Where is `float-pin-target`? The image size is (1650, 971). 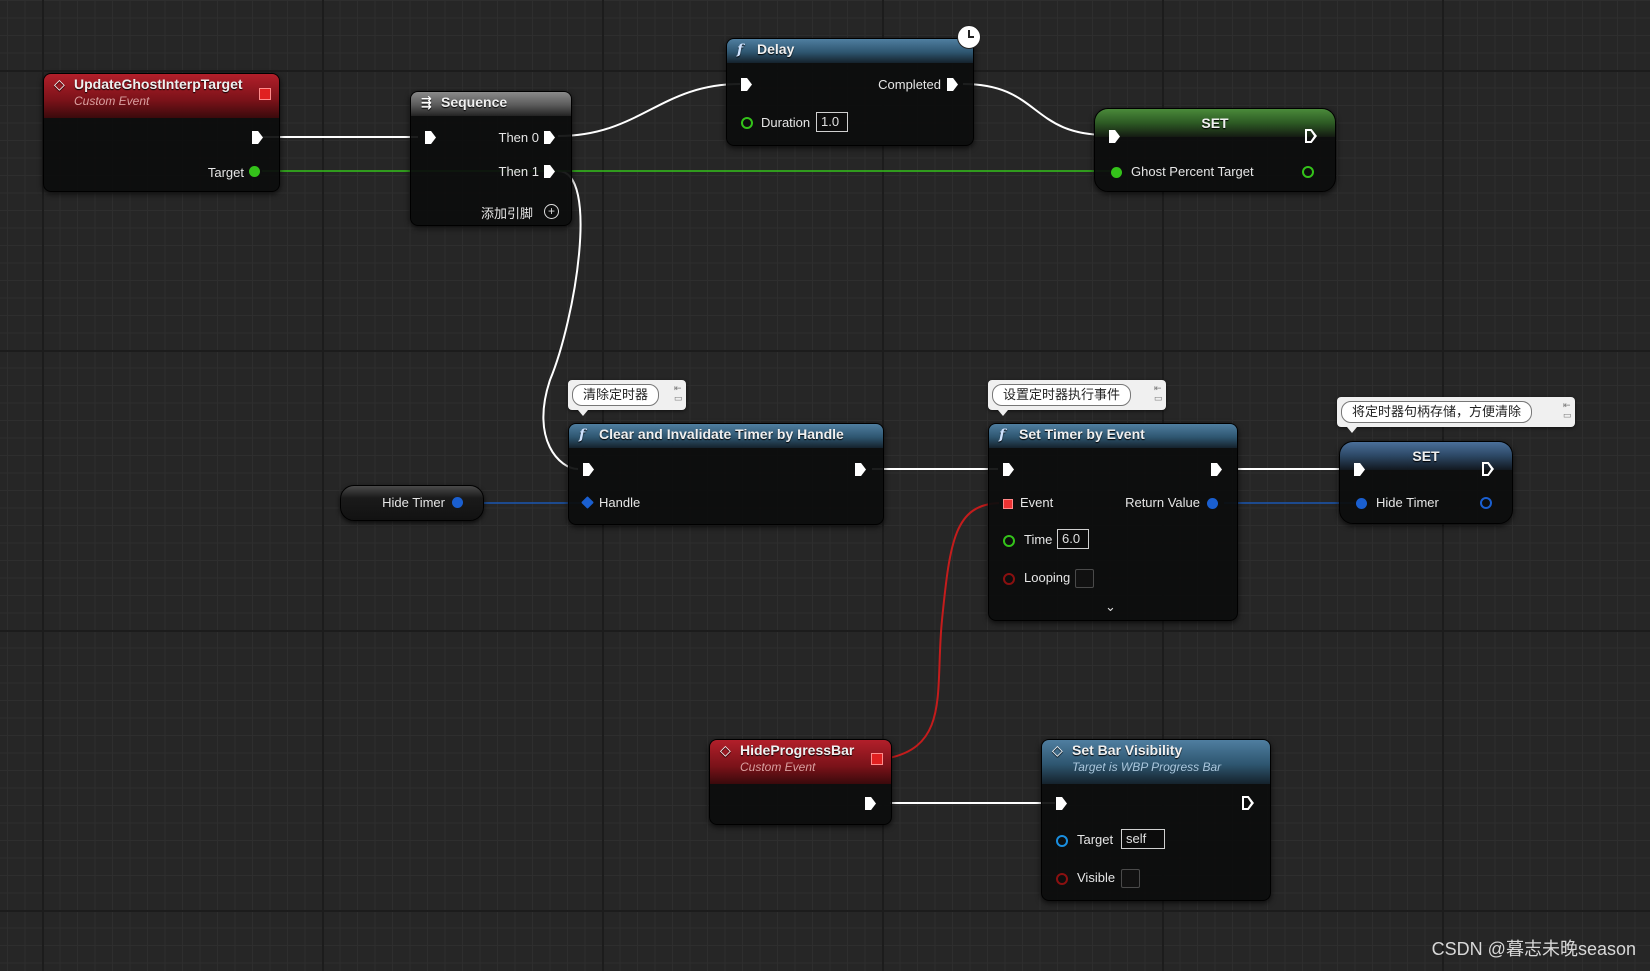 float-pin-target is located at coordinates (254, 171).